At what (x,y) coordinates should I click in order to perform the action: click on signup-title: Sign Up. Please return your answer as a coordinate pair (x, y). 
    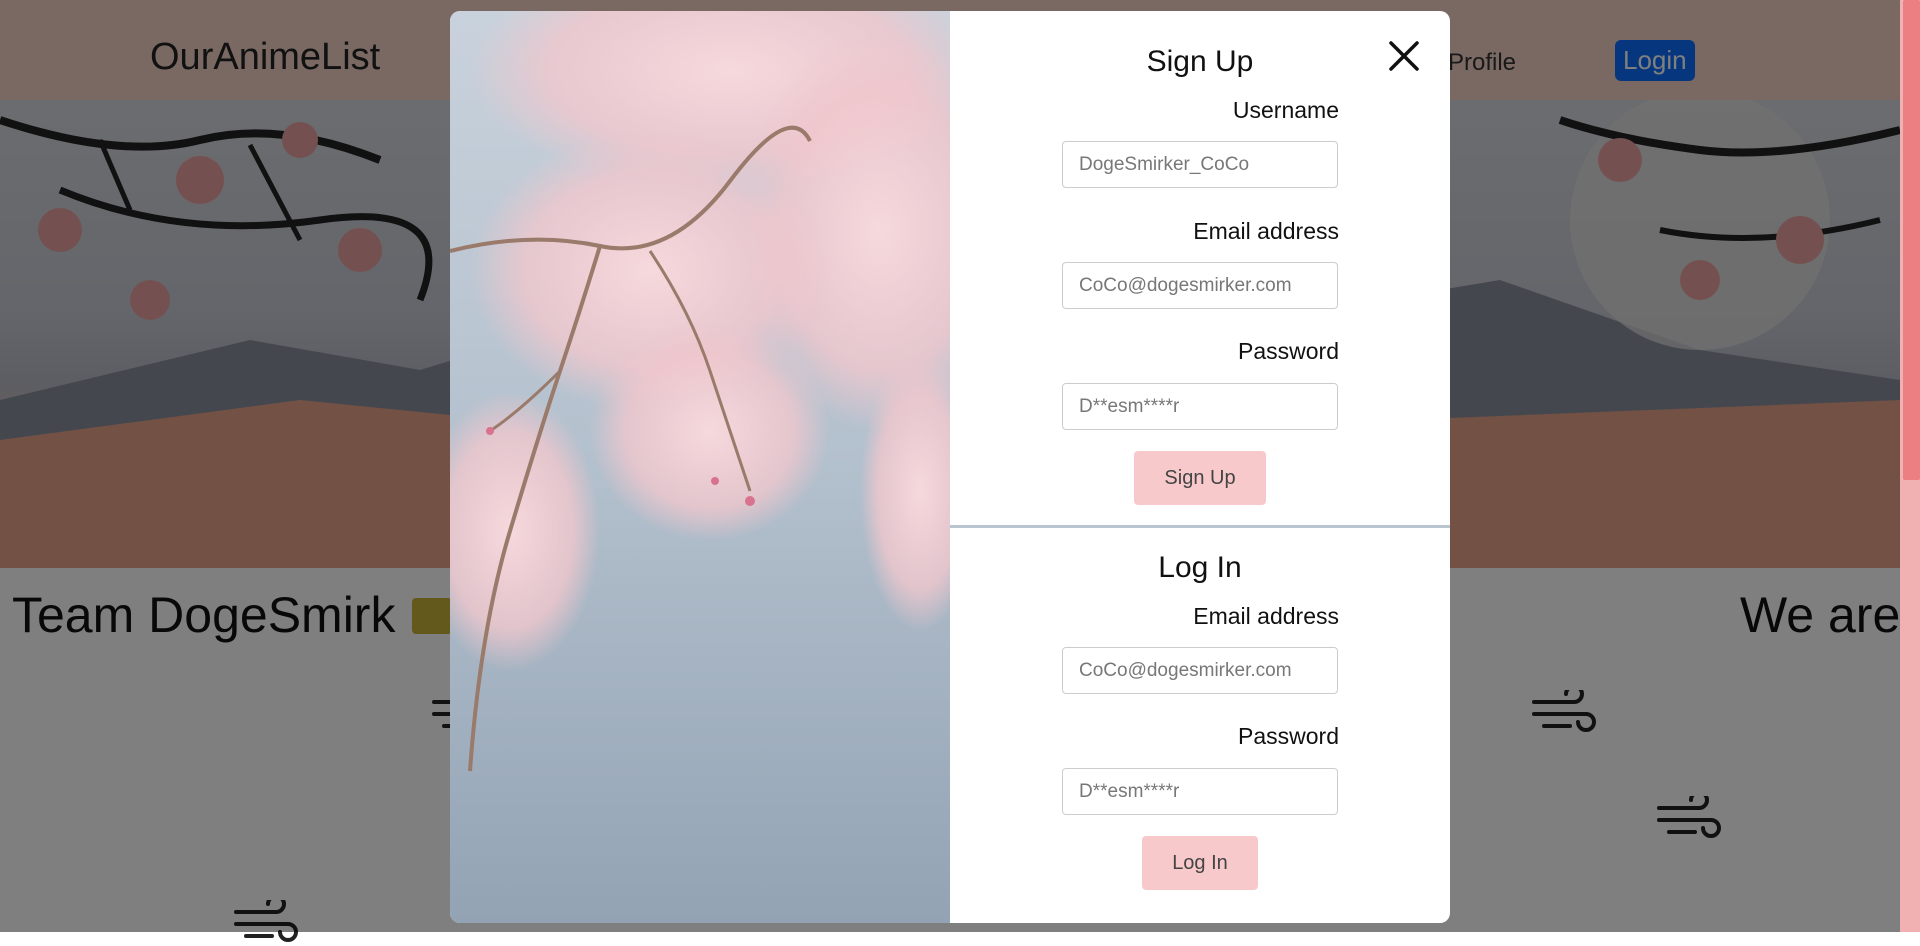
    Looking at the image, I should click on (1200, 61).